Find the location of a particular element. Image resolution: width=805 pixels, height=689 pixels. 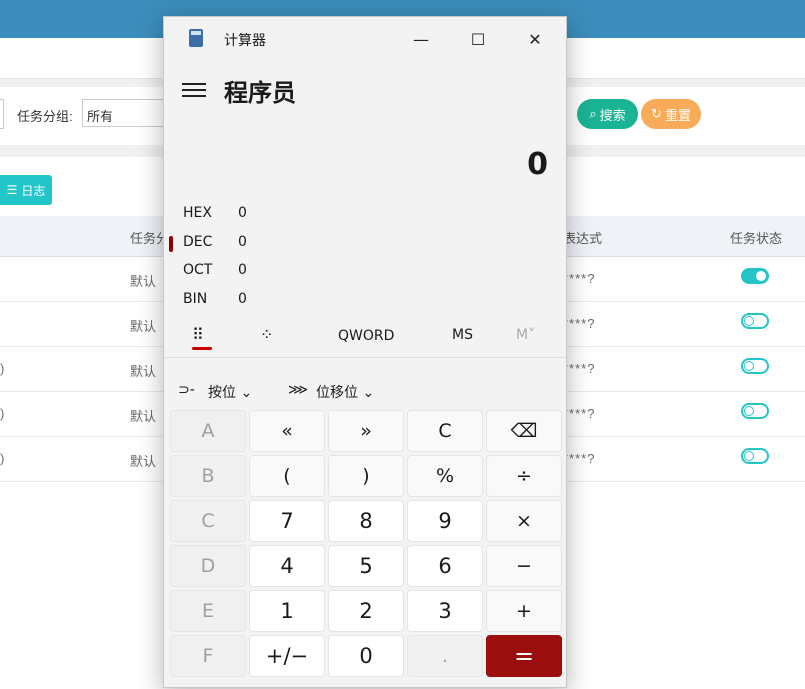

key-21: 1 is located at coordinates (287, 611).